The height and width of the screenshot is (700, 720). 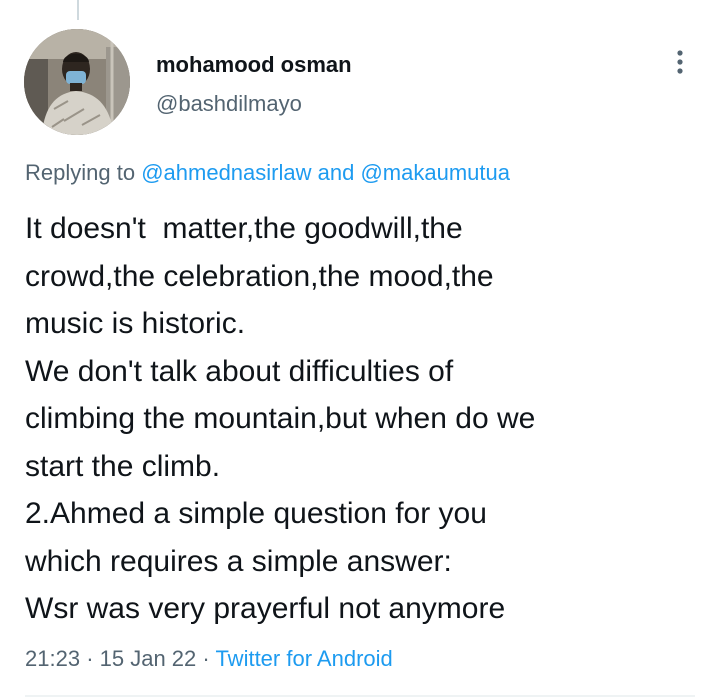 What do you see at coordinates (123, 466) in the screenshot?
I see `tweet-text-line: start the climb.` at bounding box center [123, 466].